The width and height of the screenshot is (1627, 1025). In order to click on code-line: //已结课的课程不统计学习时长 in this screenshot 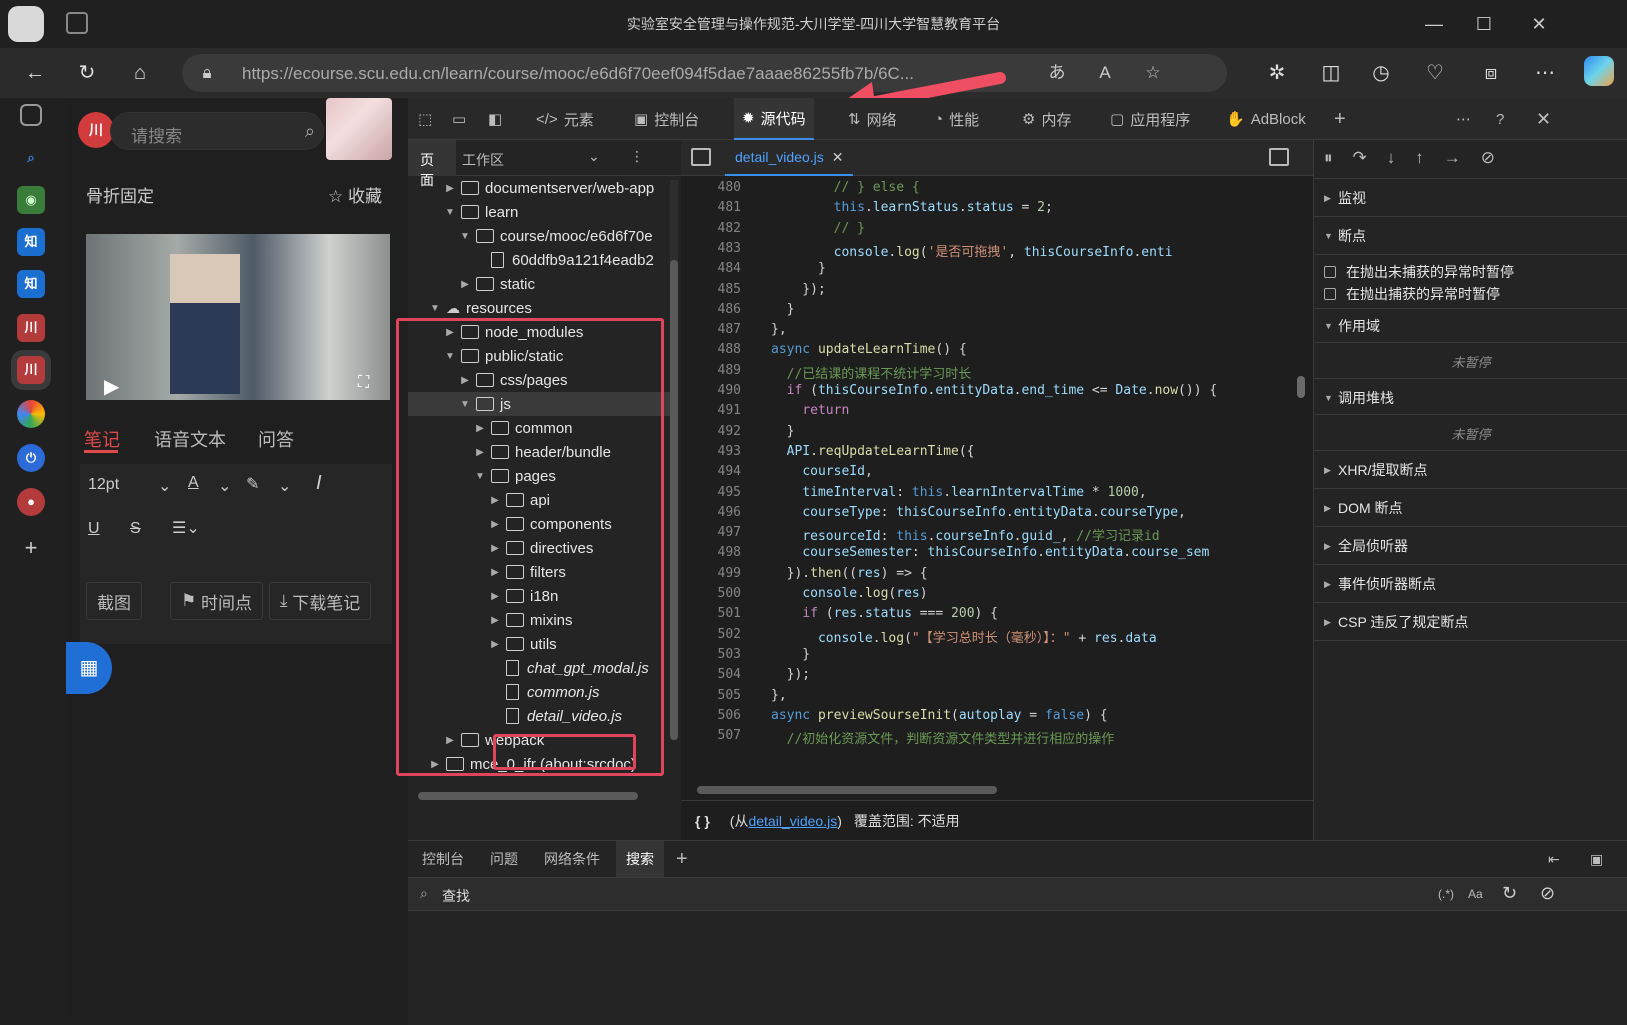, I will do `click(871, 372)`.